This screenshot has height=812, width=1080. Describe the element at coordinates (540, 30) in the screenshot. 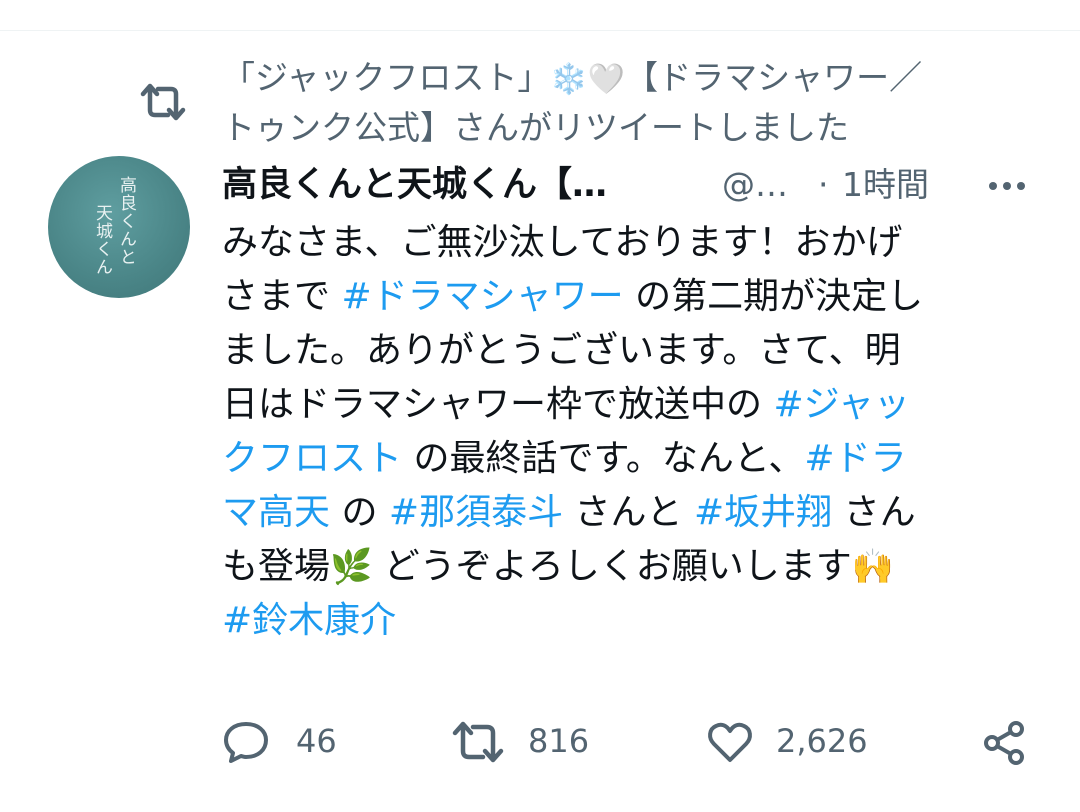

I see `top-divider` at that location.